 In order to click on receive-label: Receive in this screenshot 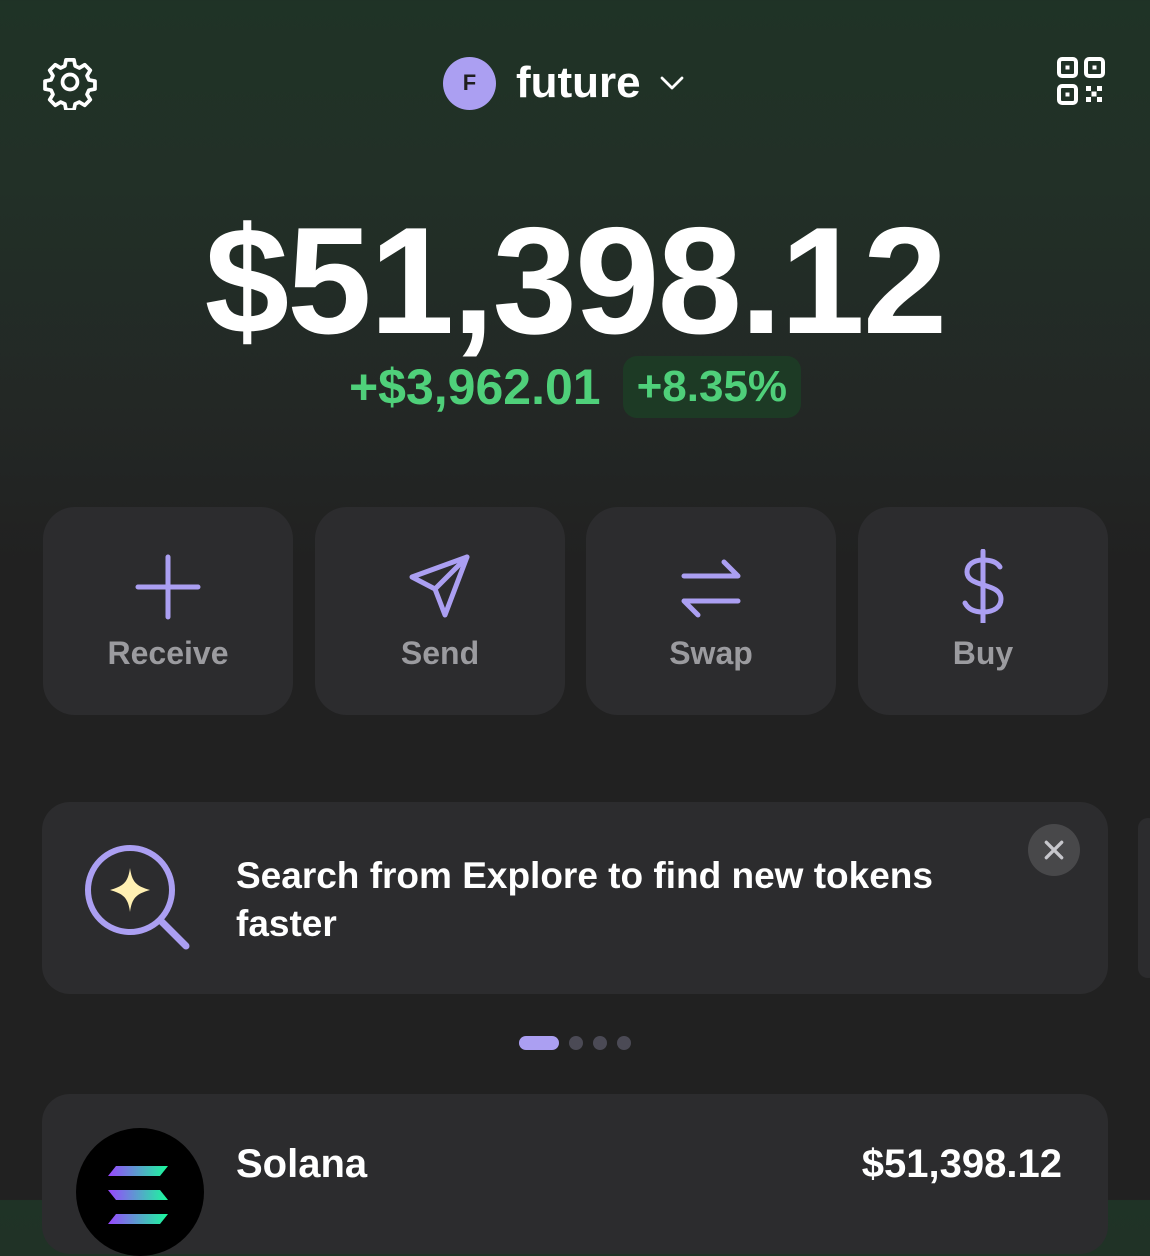, I will do `click(168, 653)`.